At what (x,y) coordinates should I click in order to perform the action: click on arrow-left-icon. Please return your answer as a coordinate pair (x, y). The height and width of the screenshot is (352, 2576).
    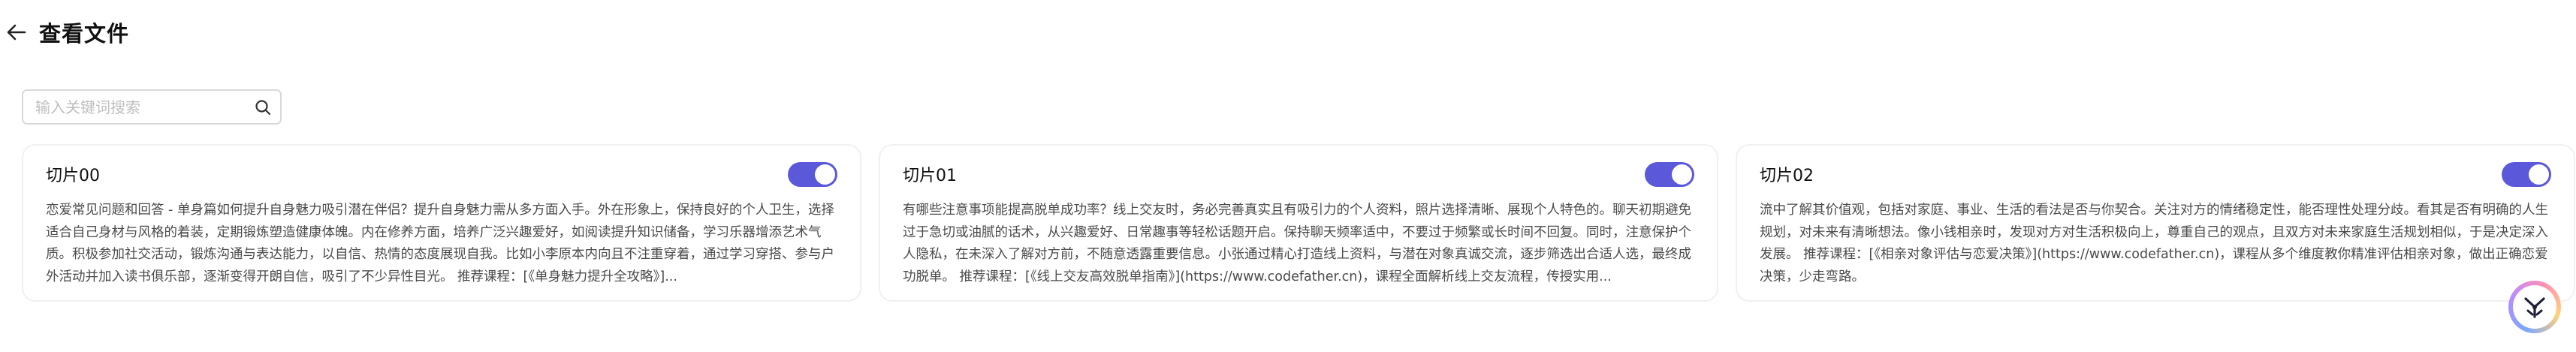
    Looking at the image, I should click on (16, 32).